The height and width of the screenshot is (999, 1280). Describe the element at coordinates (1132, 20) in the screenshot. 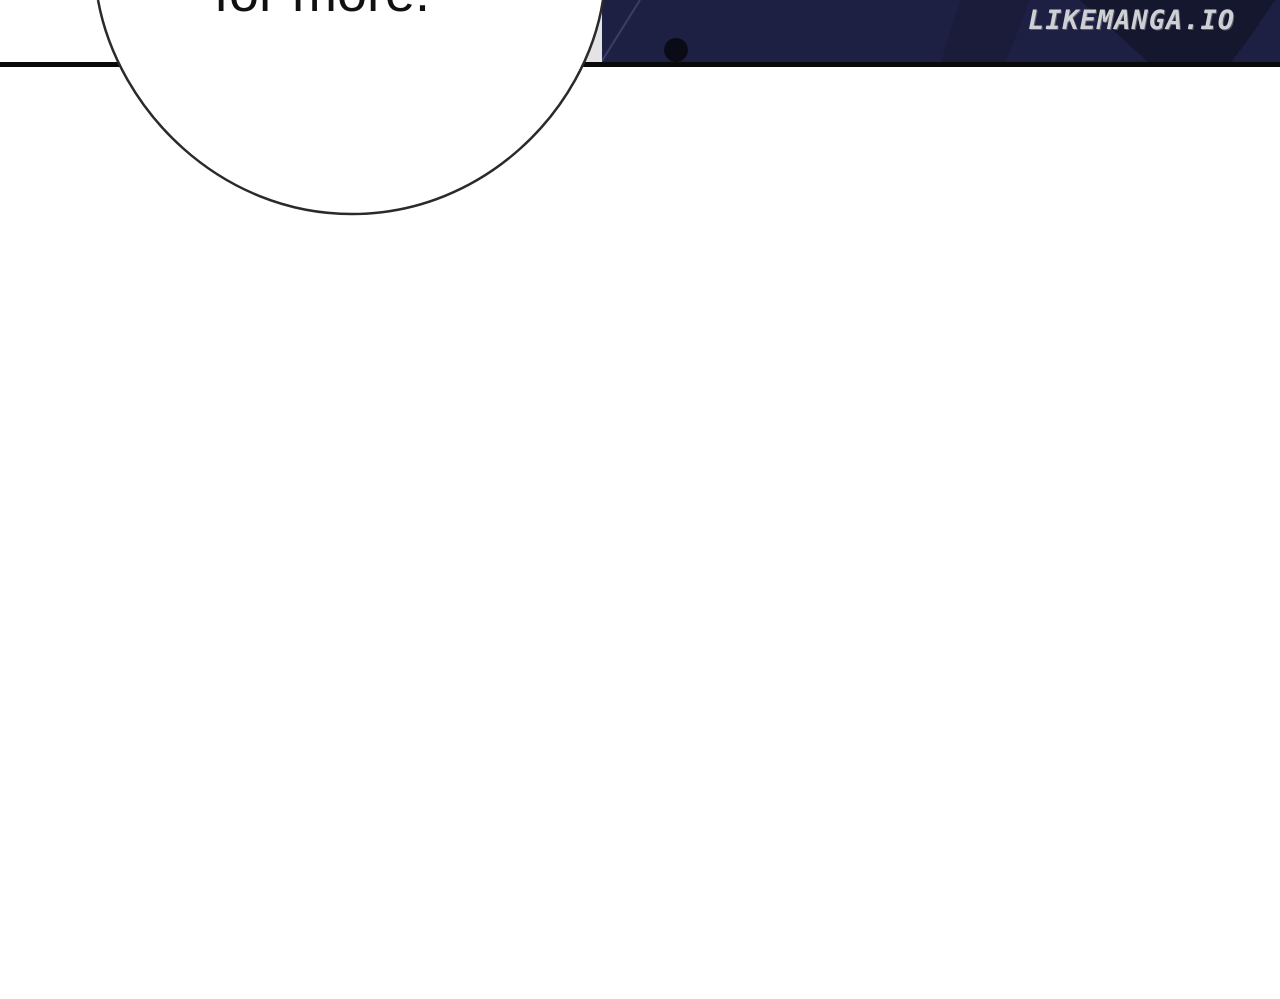

I see `site-watermark: LIKEMANGA.IO` at that location.